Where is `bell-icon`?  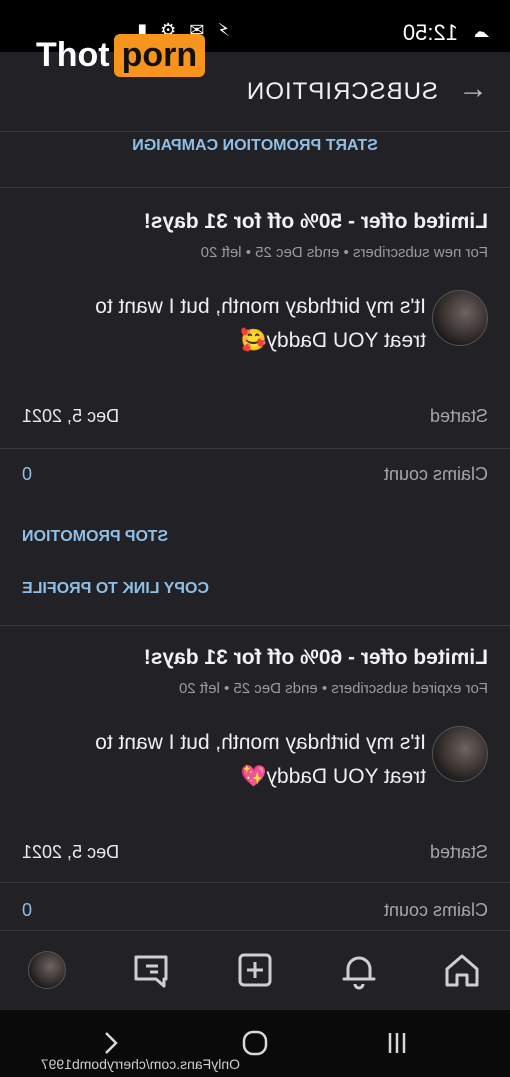 bell-icon is located at coordinates (359, 970).